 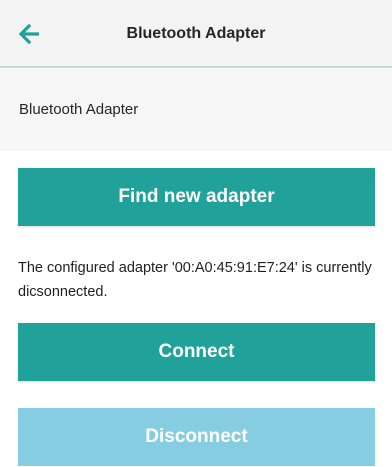 I want to click on arrow-left-icon, so click(x=29, y=34).